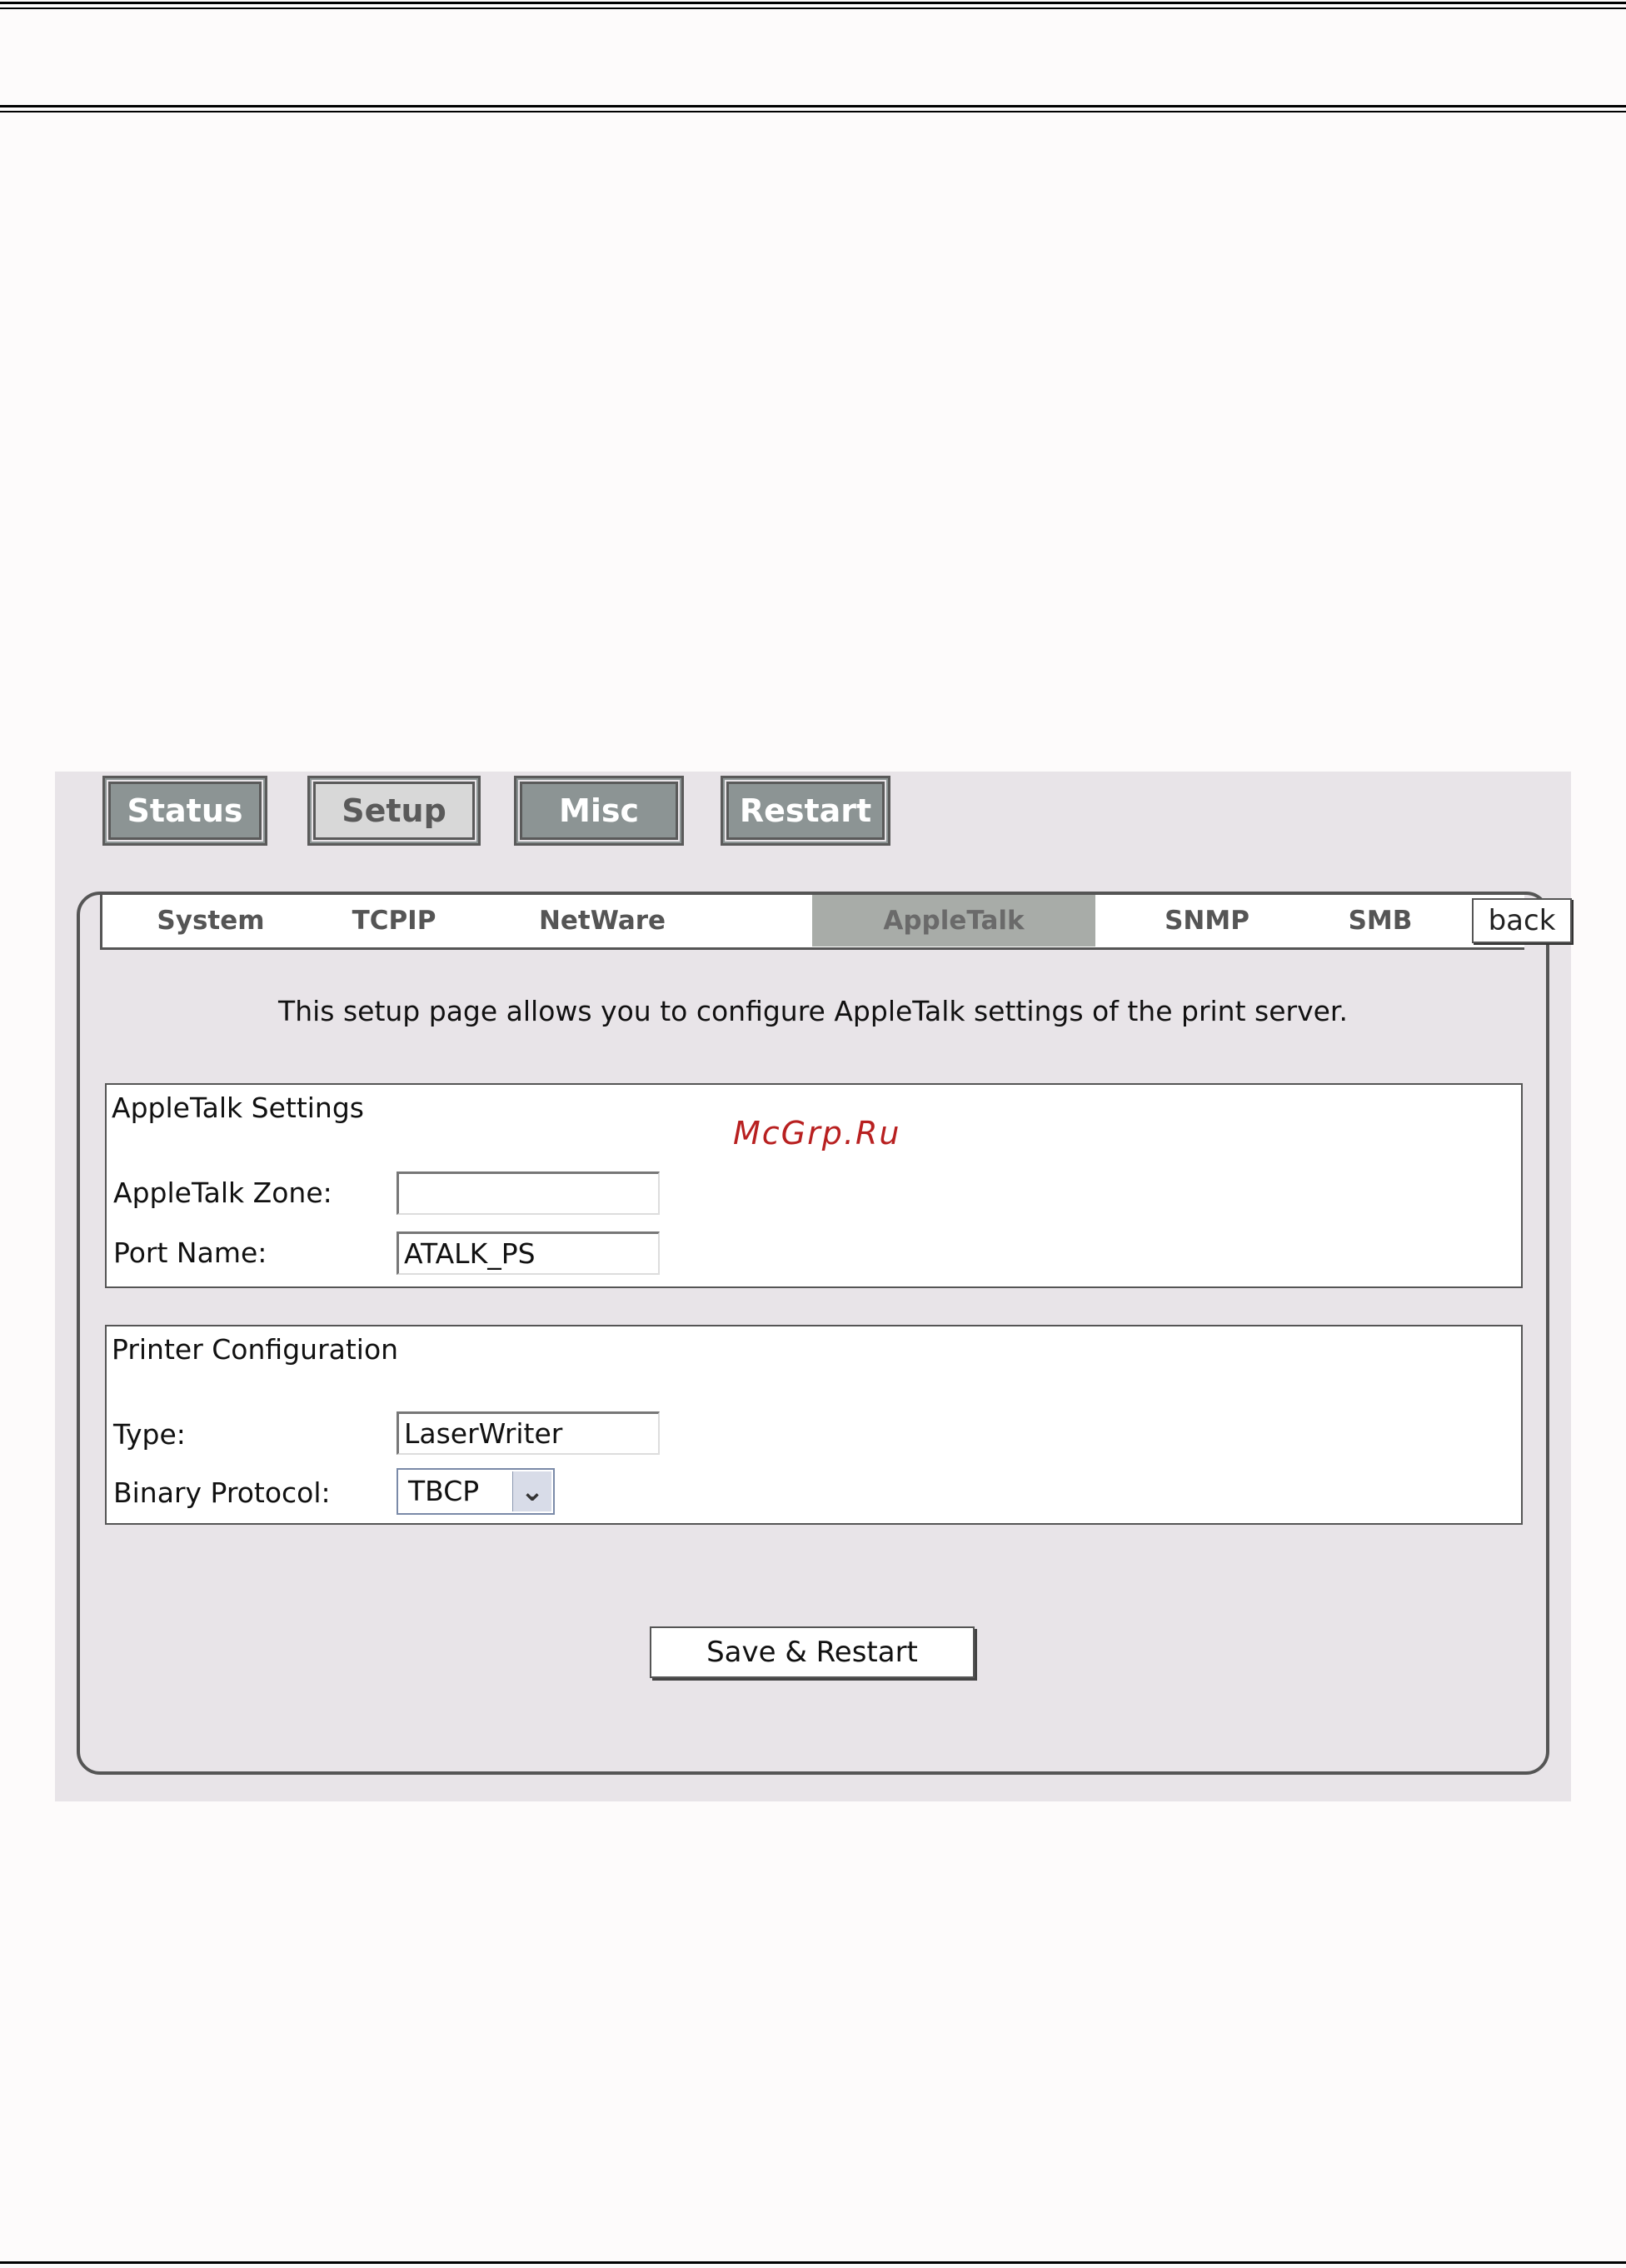  What do you see at coordinates (1207, 921) in the screenshot?
I see `tab-snmp: SNMP` at bounding box center [1207, 921].